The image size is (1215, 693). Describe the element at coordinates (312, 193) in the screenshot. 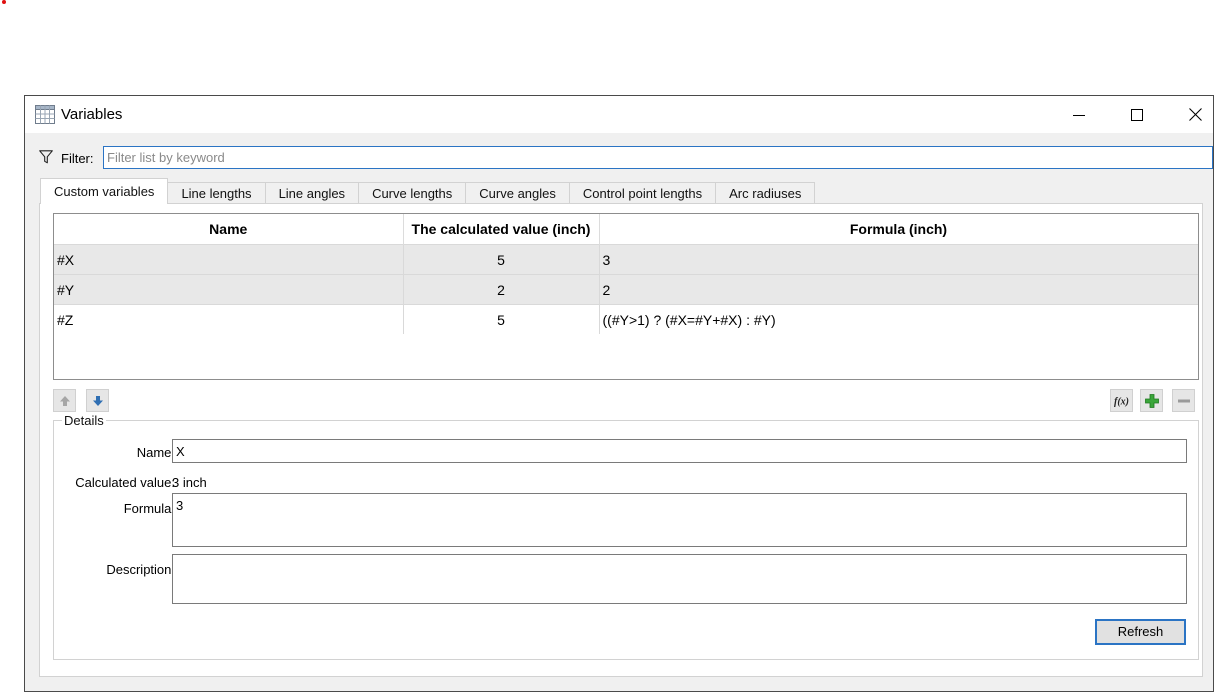

I see `tab-line-angles: Line angles` at that location.